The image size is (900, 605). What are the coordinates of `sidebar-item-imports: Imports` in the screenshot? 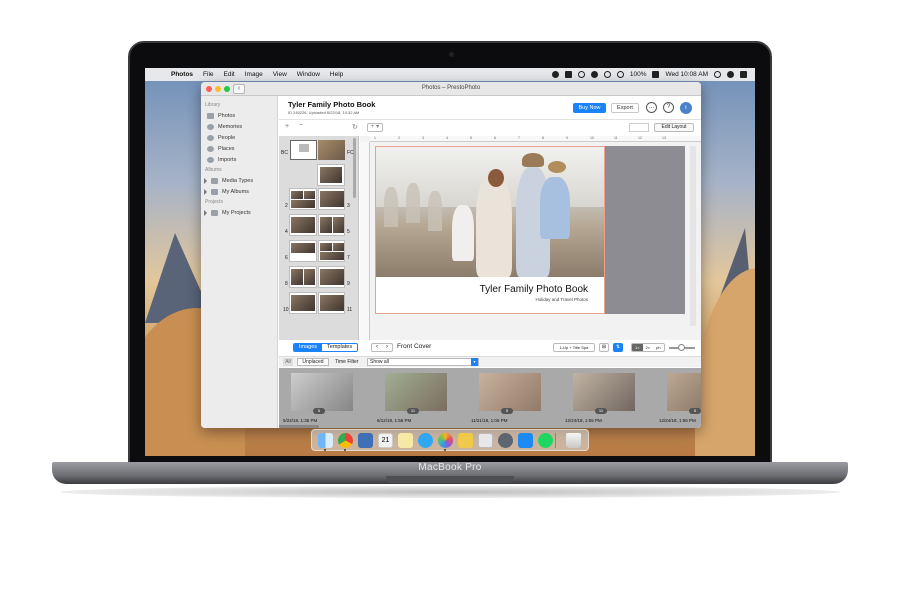 It's located at (239, 159).